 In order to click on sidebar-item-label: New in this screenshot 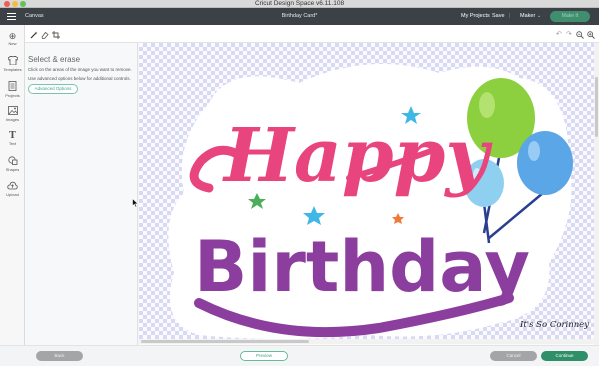, I will do `click(12, 43)`.